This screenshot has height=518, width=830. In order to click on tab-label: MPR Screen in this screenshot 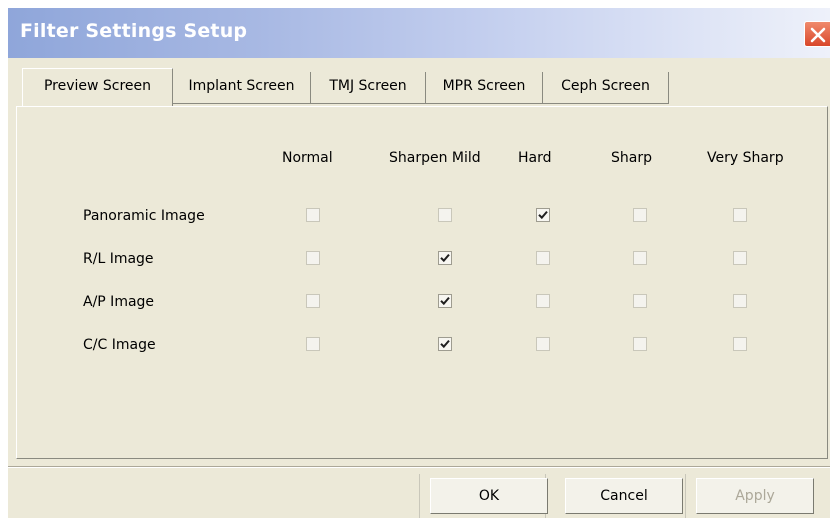, I will do `click(484, 86)`.